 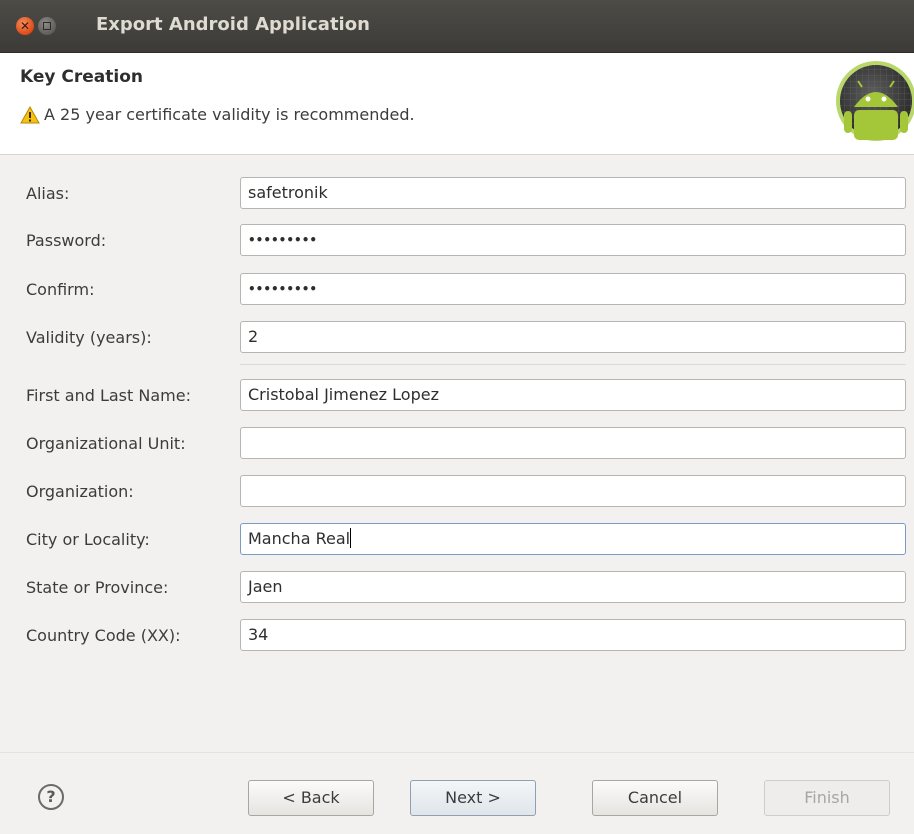 What do you see at coordinates (573, 289) in the screenshot?
I see `confirm-field: •••••••••` at bounding box center [573, 289].